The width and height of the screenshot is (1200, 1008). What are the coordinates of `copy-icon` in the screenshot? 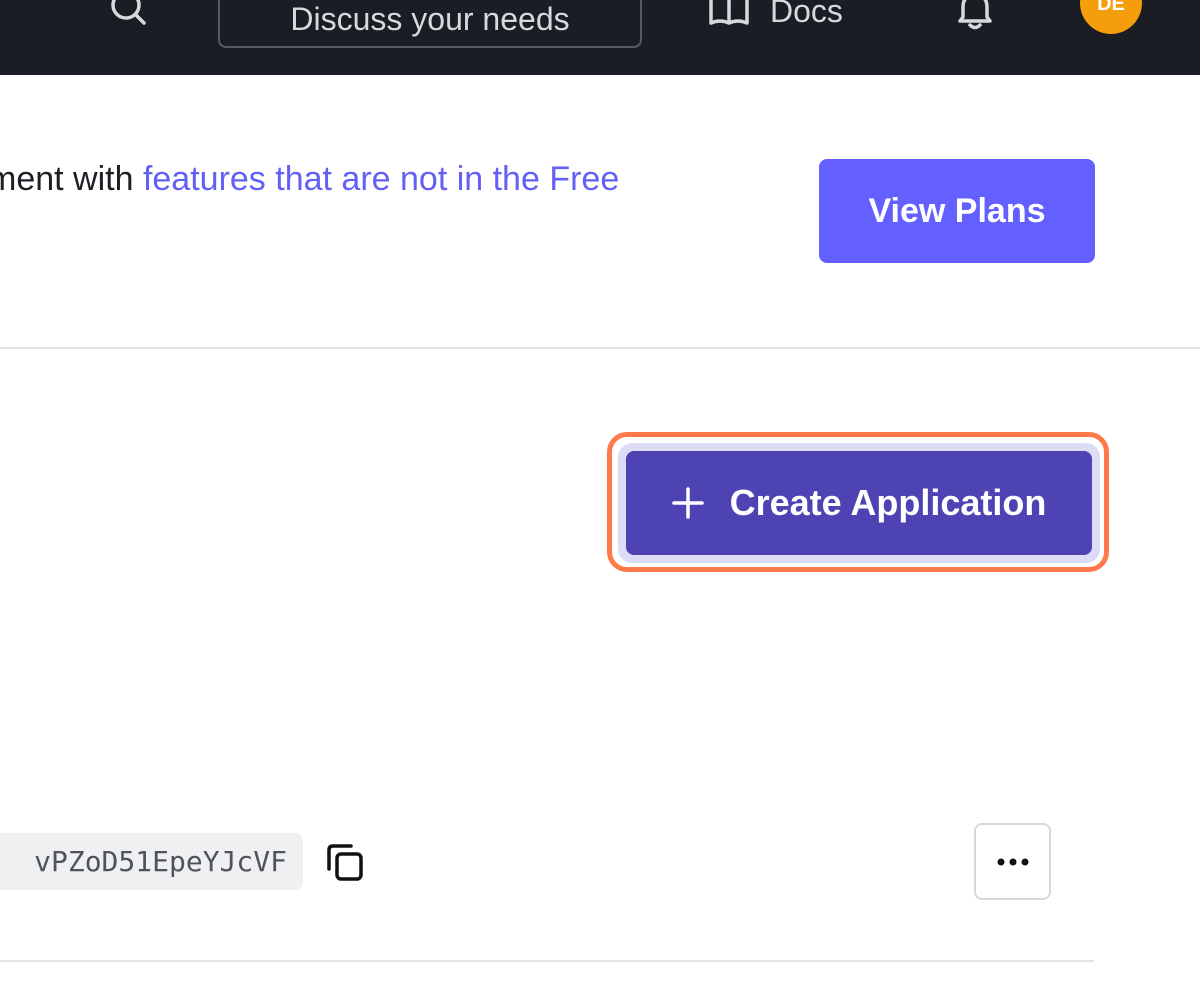 It's located at (345, 862).